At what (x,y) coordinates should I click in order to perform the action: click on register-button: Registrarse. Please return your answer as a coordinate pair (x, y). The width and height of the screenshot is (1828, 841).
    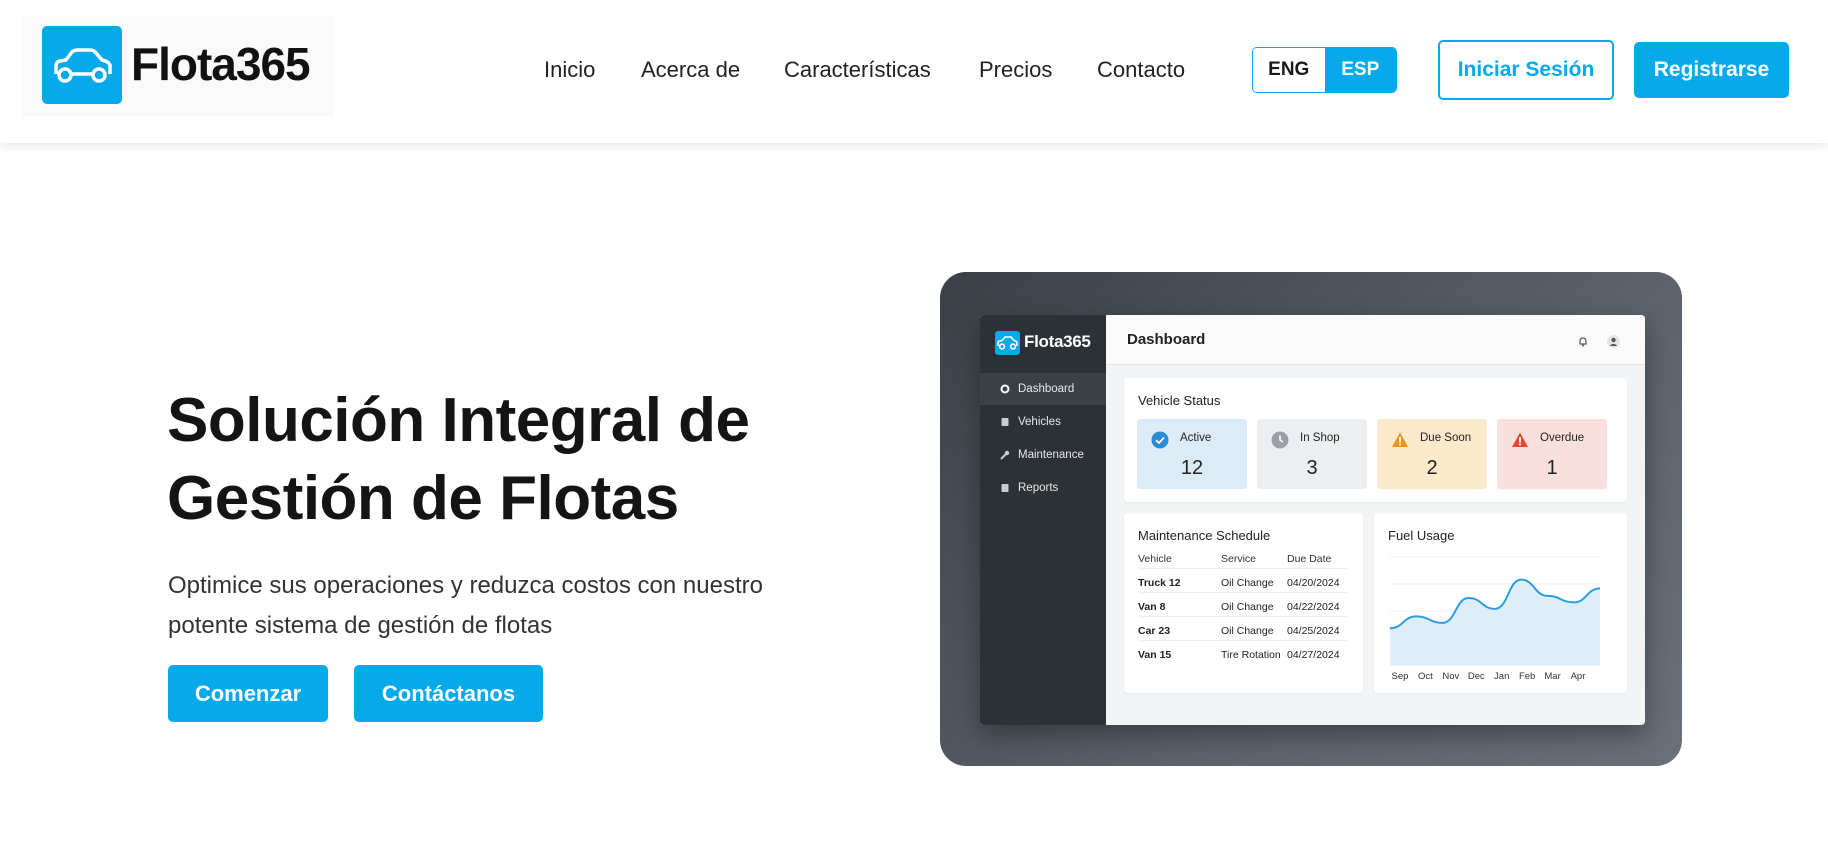
    Looking at the image, I should click on (1711, 70).